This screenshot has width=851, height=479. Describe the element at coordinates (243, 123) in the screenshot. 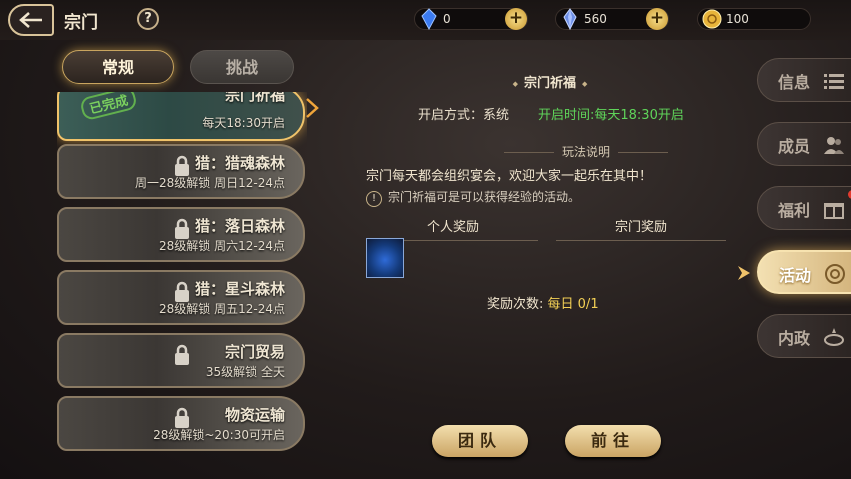

I see `activity-sub: 每天18:30开启` at that location.